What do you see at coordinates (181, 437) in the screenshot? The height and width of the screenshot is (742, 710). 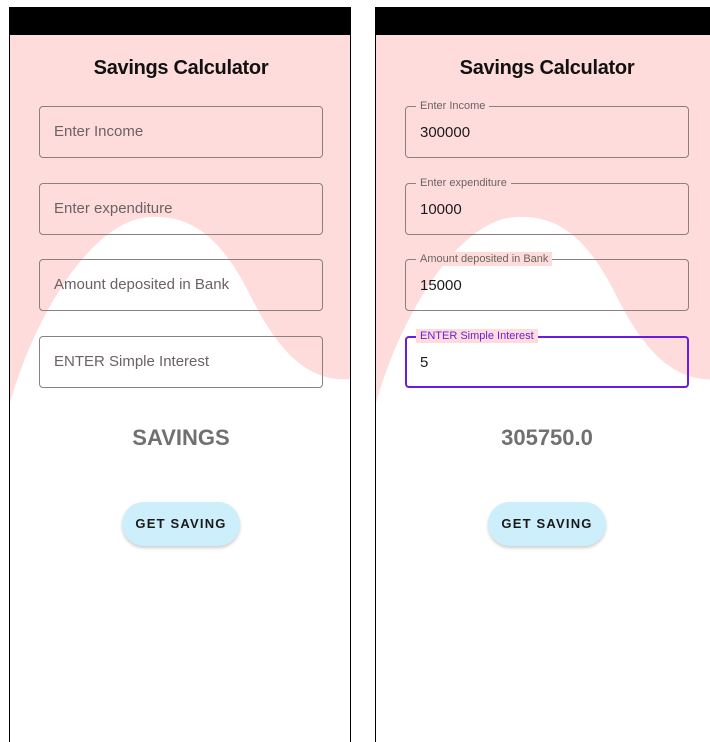 I see `savings-result: SAVINGS` at bounding box center [181, 437].